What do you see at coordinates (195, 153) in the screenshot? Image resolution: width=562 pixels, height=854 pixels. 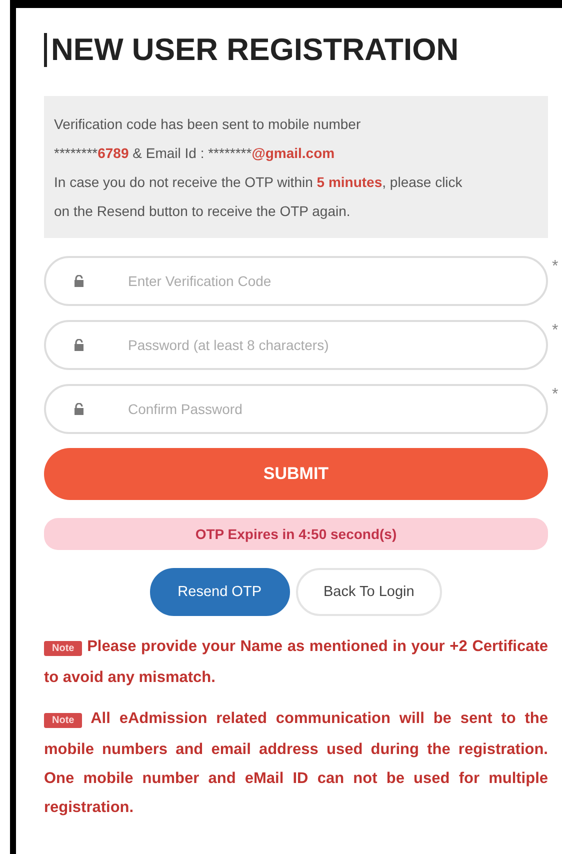 I see `info-text: ********6789 & Email Id : ********@gmail.com` at bounding box center [195, 153].